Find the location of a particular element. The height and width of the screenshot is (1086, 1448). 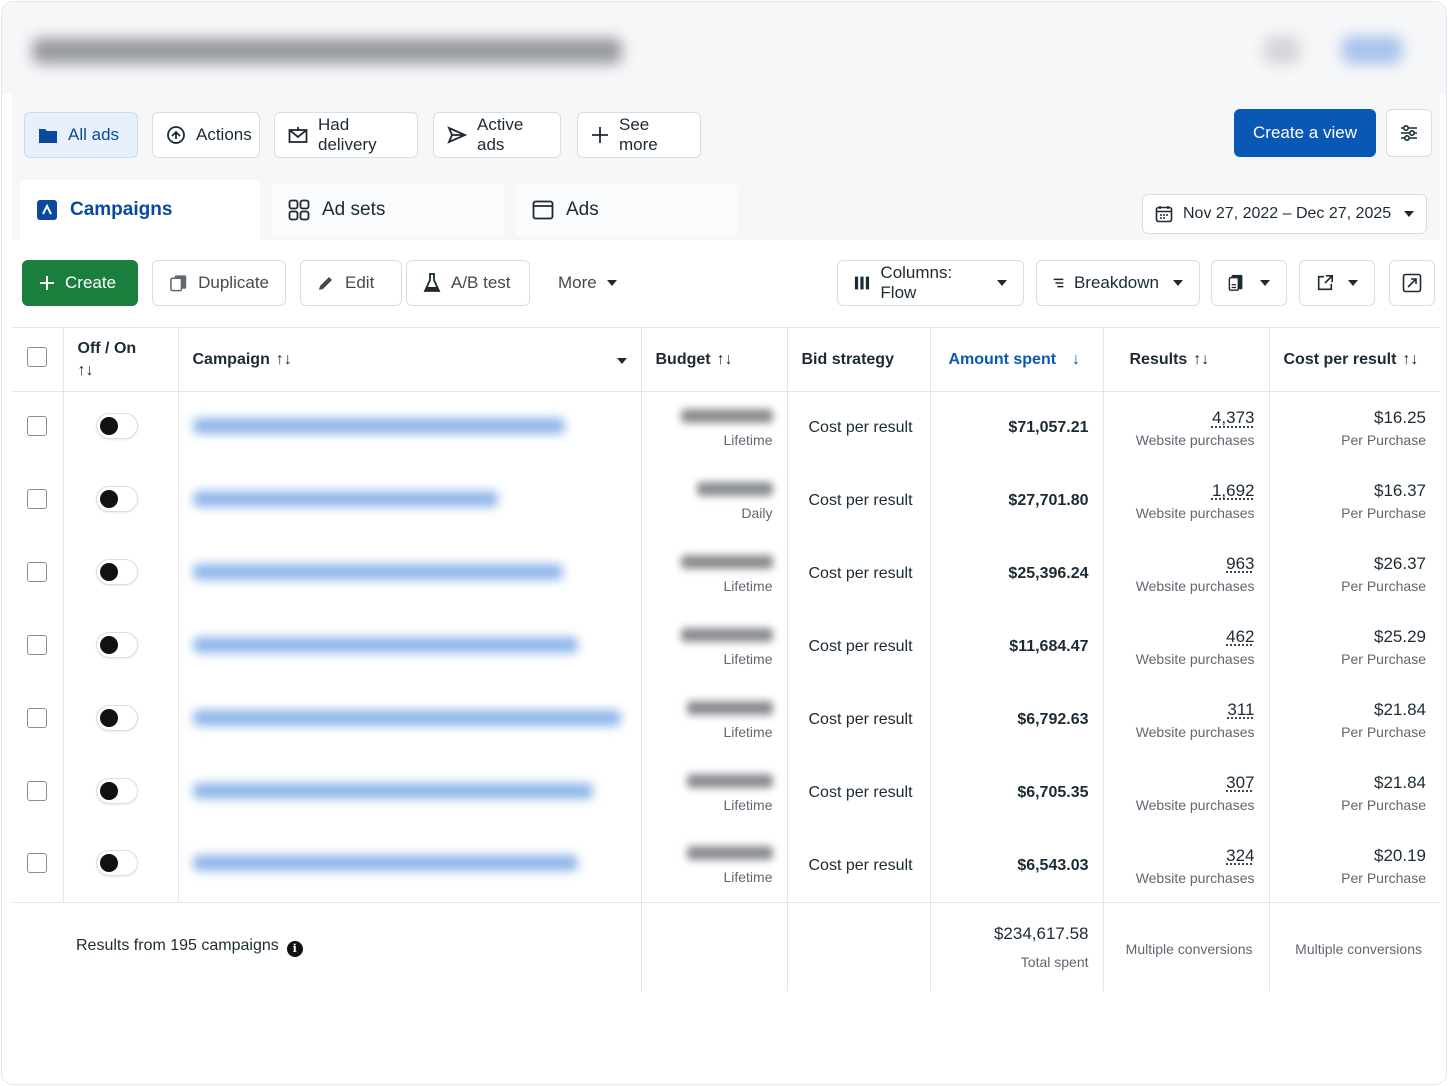

columns-icon is located at coordinates (862, 283).